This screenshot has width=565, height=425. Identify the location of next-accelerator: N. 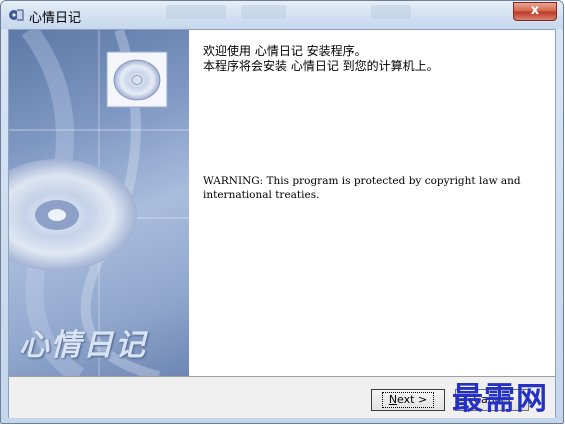
(393, 399).